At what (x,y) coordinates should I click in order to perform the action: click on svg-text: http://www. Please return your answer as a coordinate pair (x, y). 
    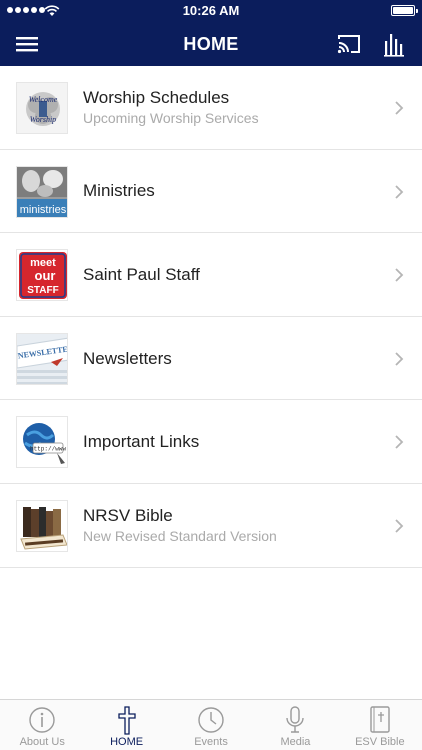
    Looking at the image, I should click on (48, 449).